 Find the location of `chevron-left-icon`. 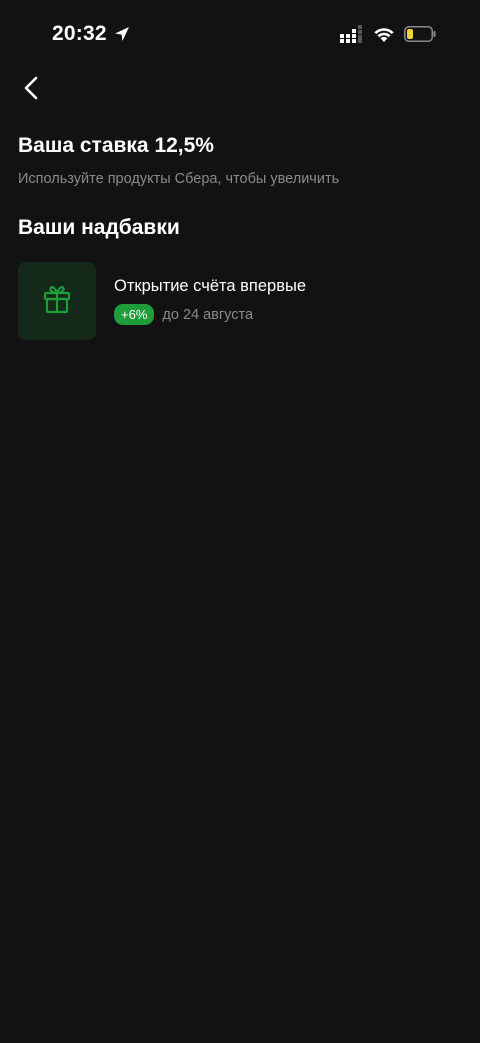

chevron-left-icon is located at coordinates (32, 90).